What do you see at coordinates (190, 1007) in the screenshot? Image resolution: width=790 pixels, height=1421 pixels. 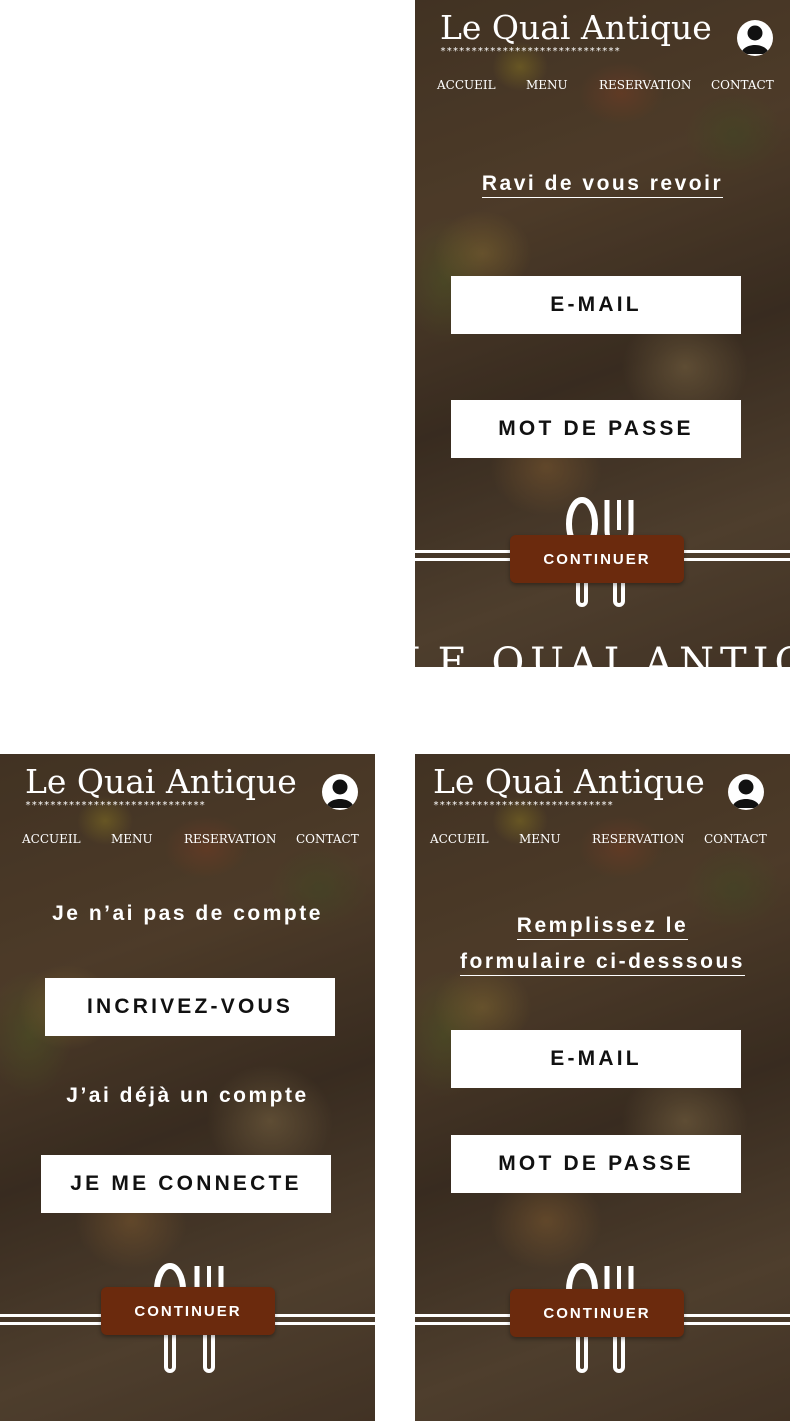 I see `signup-button: INCRIVEZ-VOUS` at bounding box center [190, 1007].